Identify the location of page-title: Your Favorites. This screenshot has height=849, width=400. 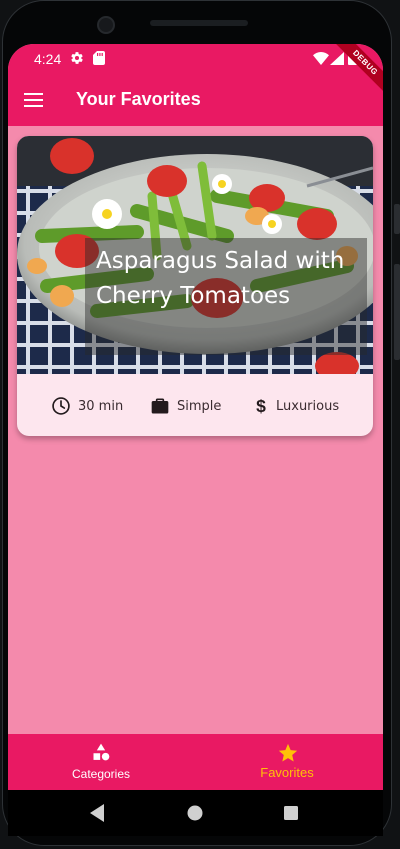
(138, 99).